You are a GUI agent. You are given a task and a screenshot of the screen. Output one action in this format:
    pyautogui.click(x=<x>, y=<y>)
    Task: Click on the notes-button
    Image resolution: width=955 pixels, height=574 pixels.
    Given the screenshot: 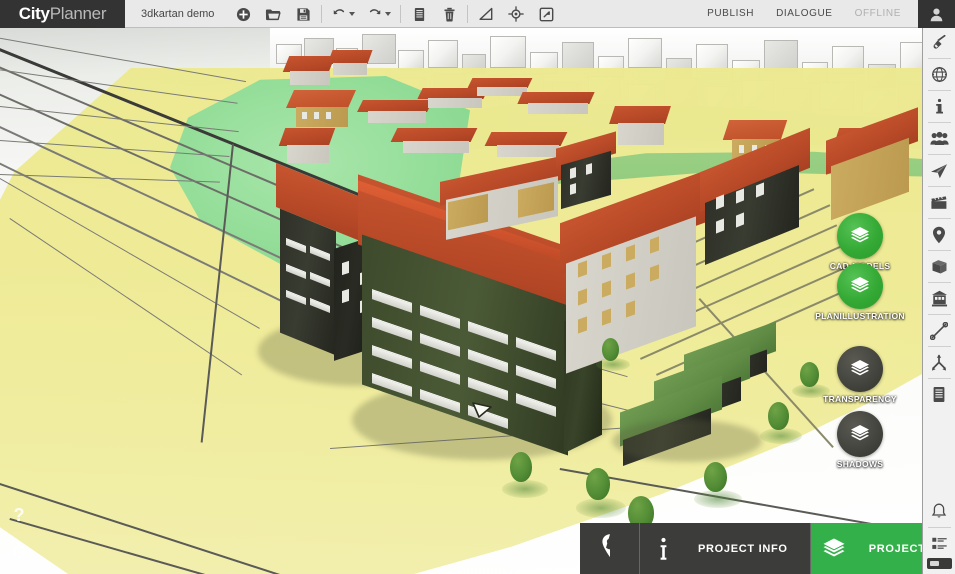 What is the action you would take?
    pyautogui.click(x=419, y=14)
    